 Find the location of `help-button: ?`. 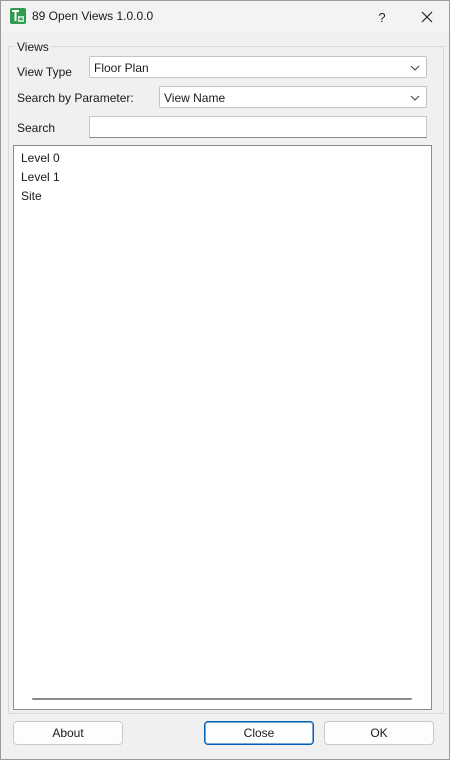

help-button: ? is located at coordinates (382, 17).